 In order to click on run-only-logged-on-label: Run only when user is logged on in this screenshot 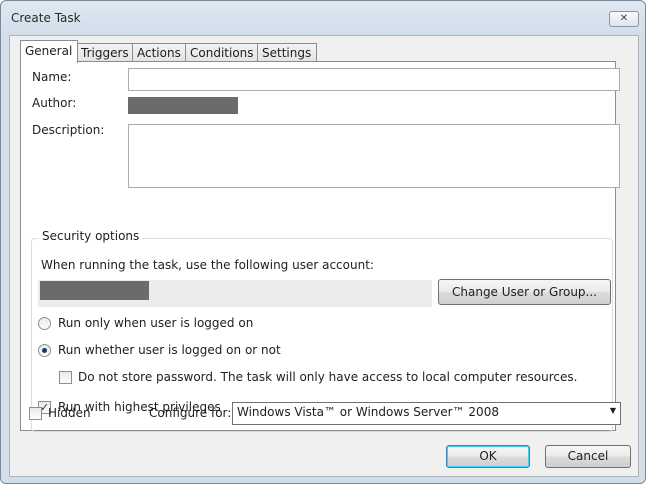, I will do `click(155, 323)`.